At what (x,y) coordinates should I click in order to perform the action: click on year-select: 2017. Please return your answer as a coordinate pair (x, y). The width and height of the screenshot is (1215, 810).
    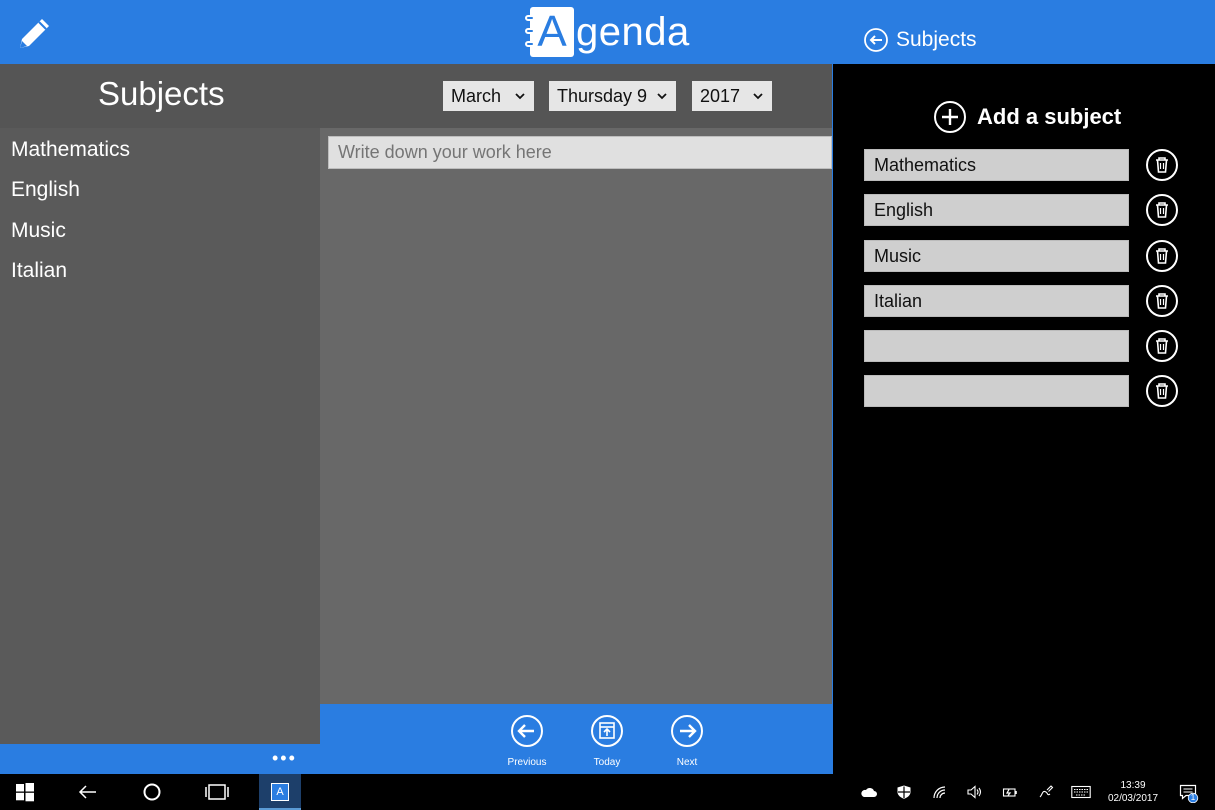
    Looking at the image, I should click on (732, 96).